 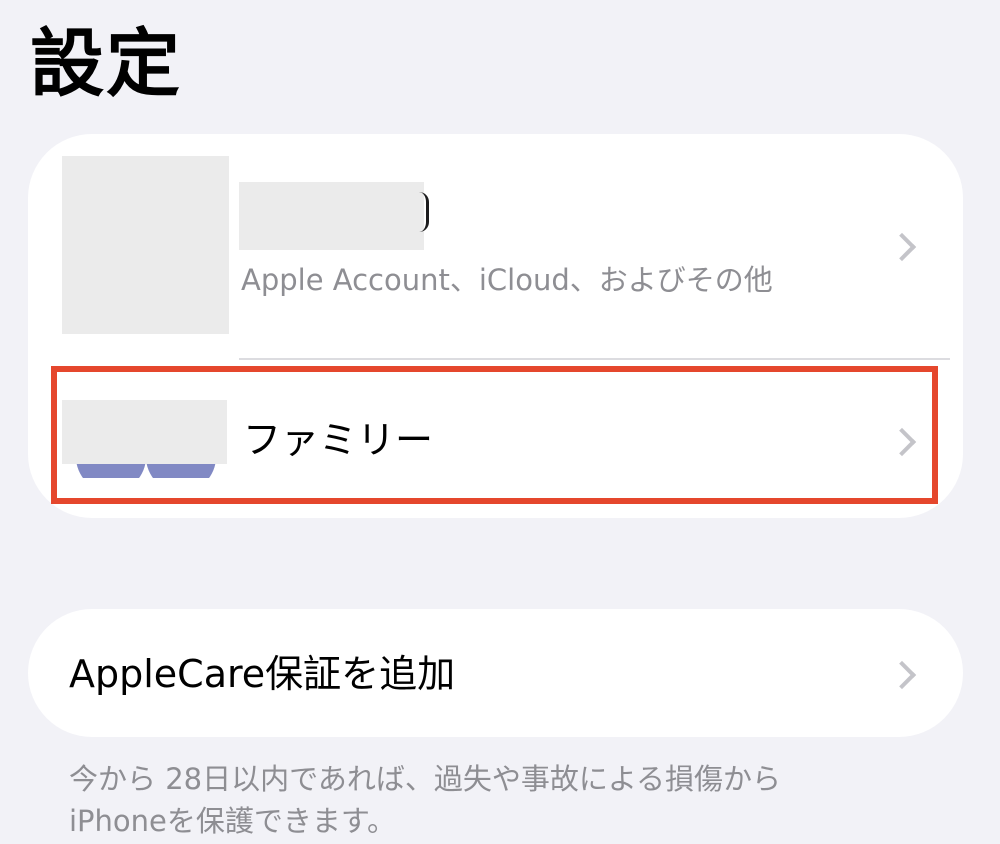 I want to click on account-name-redacted, so click(x=331, y=216).